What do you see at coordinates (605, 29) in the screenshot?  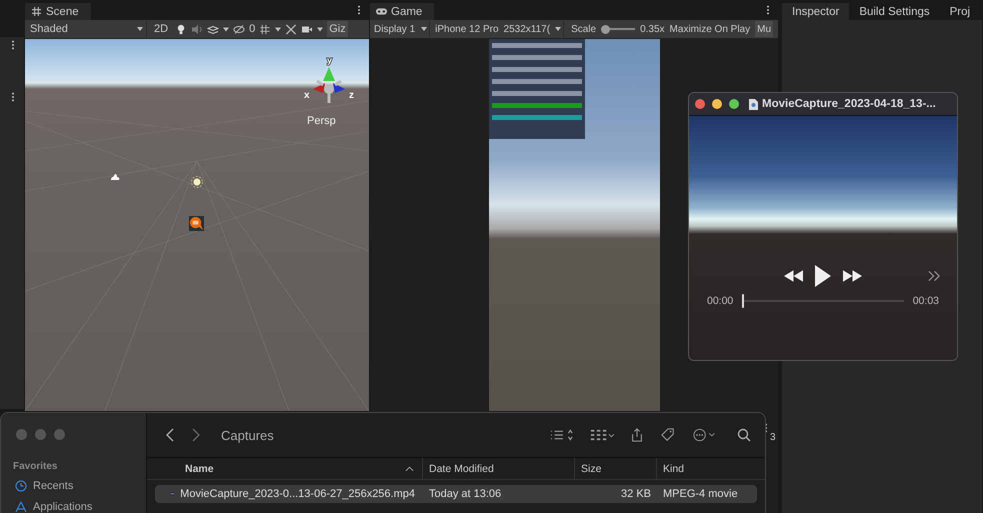 I see `slider-thumb` at bounding box center [605, 29].